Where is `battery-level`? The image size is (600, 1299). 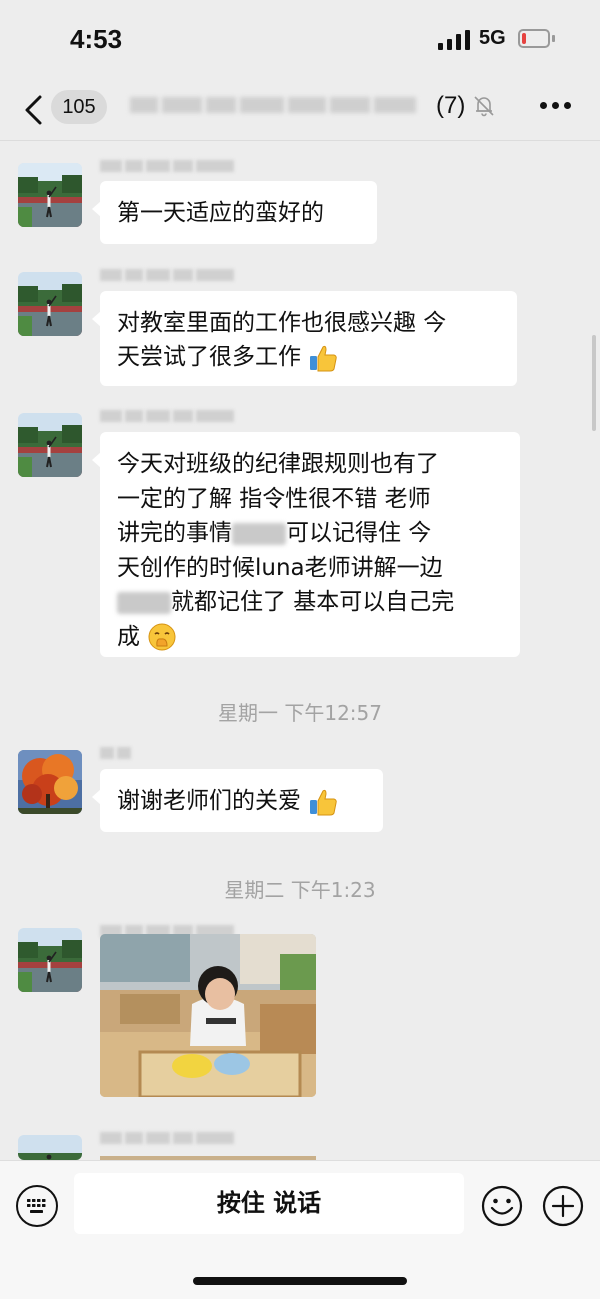 battery-level is located at coordinates (524, 38).